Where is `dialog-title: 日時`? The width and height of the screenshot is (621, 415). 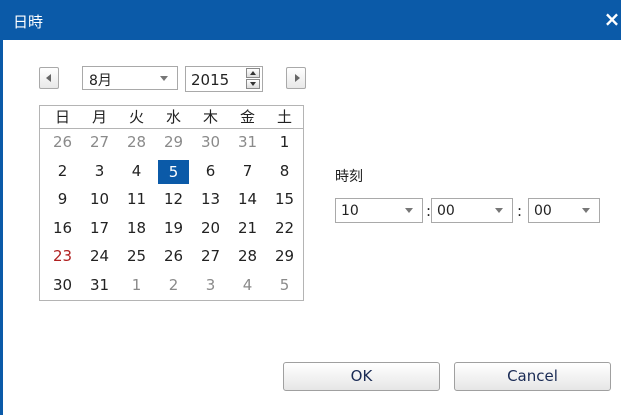
dialog-title: 日時 is located at coordinates (28, 22).